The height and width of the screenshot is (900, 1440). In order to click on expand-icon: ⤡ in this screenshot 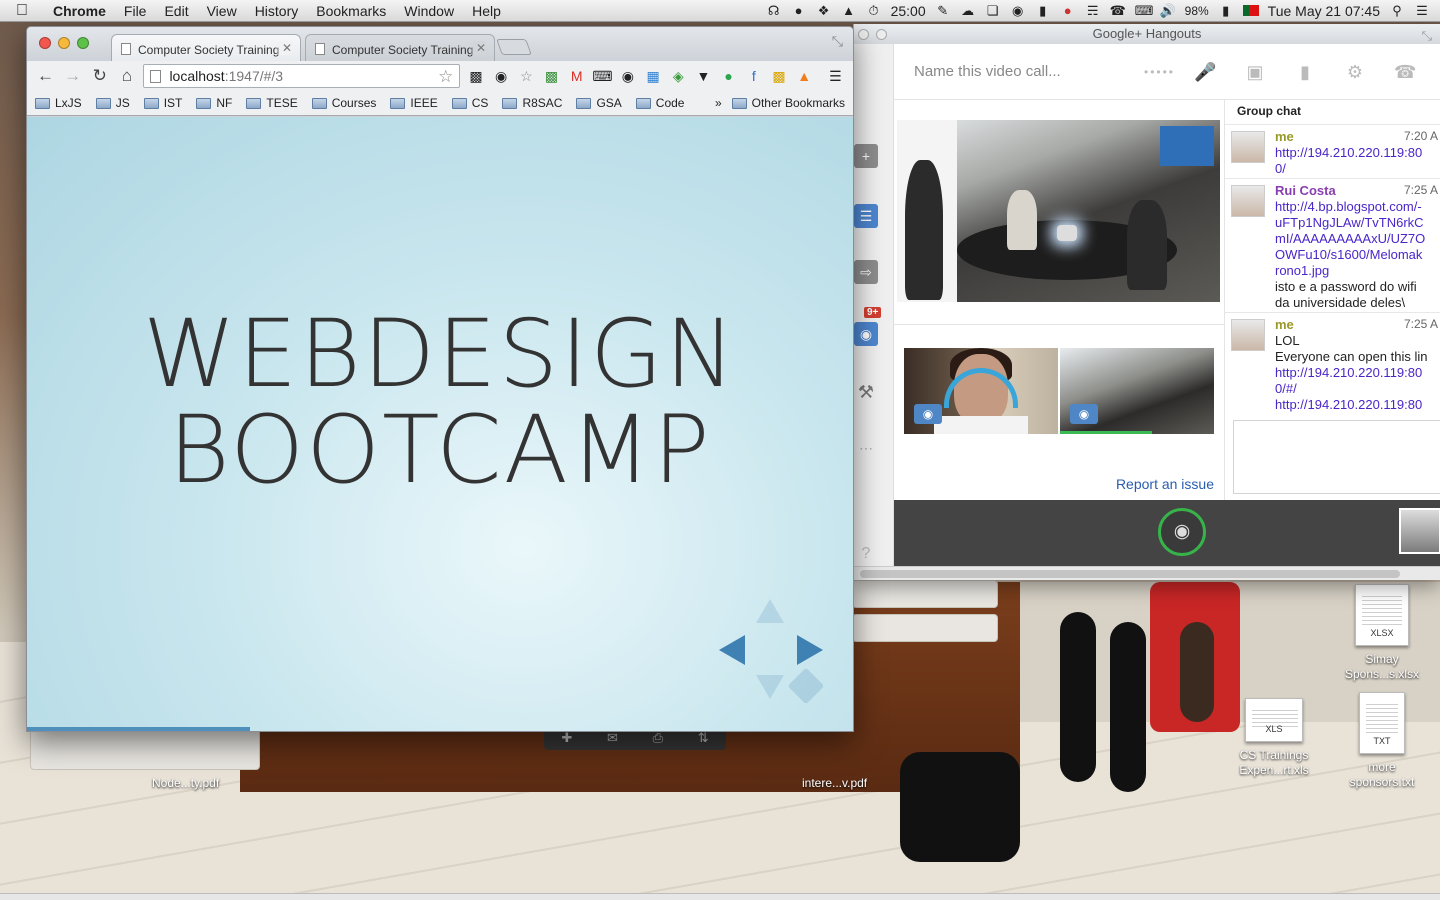, I will do `click(1427, 36)`.